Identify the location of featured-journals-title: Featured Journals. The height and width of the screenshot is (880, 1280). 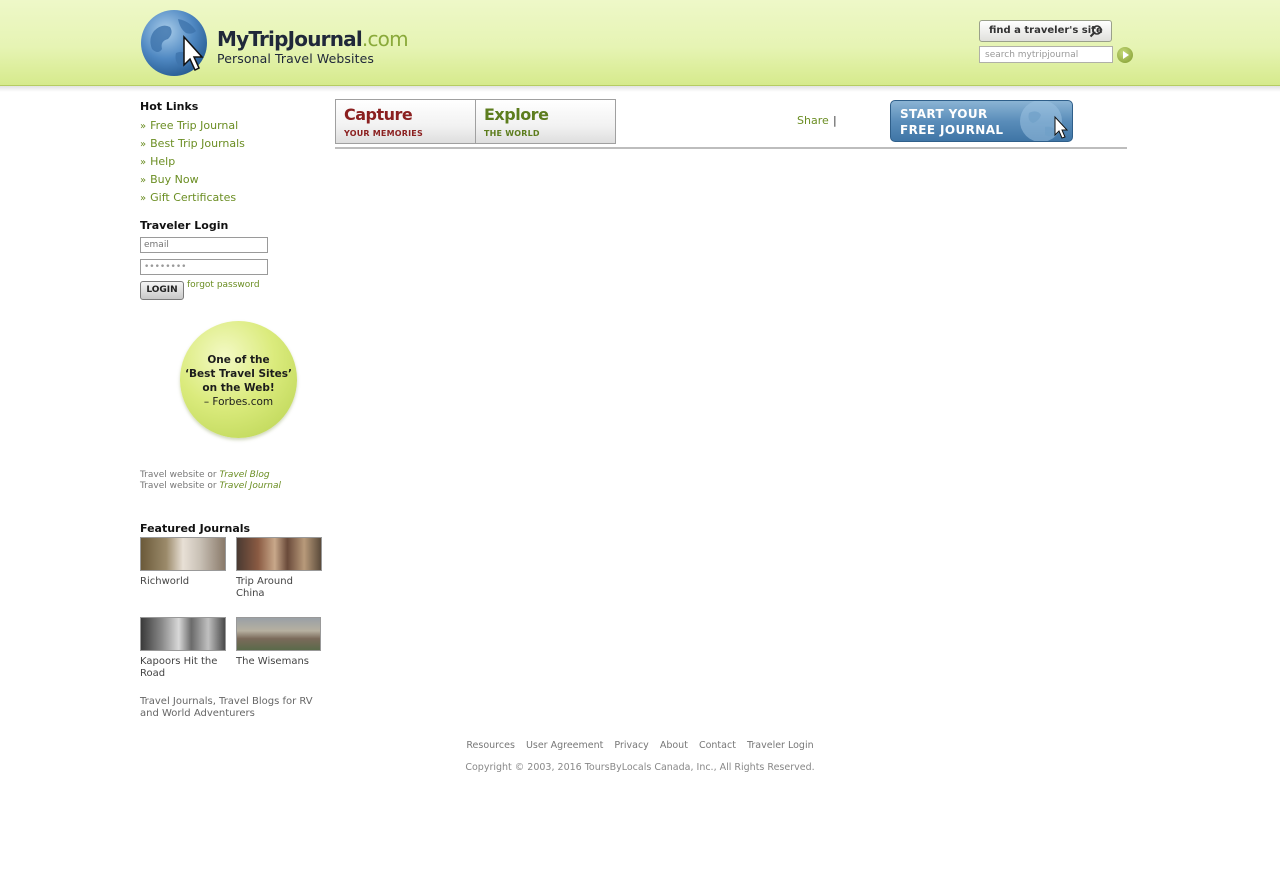
(195, 528).